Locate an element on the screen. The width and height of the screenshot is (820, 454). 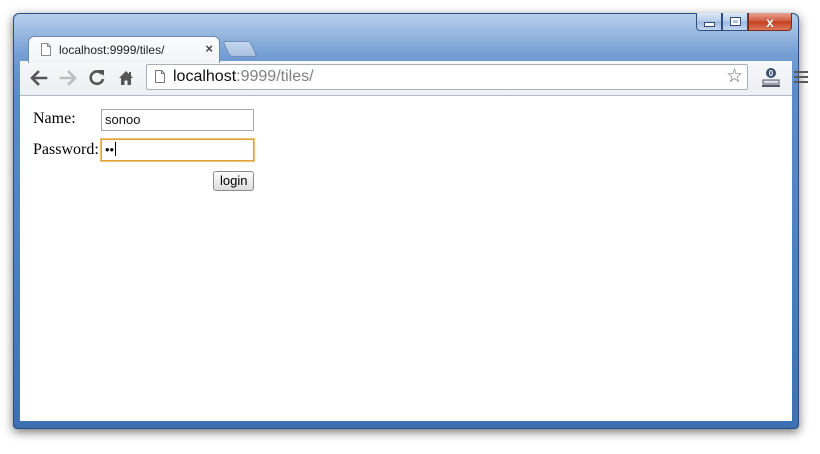
extension-icon: 0 is located at coordinates (771, 77).